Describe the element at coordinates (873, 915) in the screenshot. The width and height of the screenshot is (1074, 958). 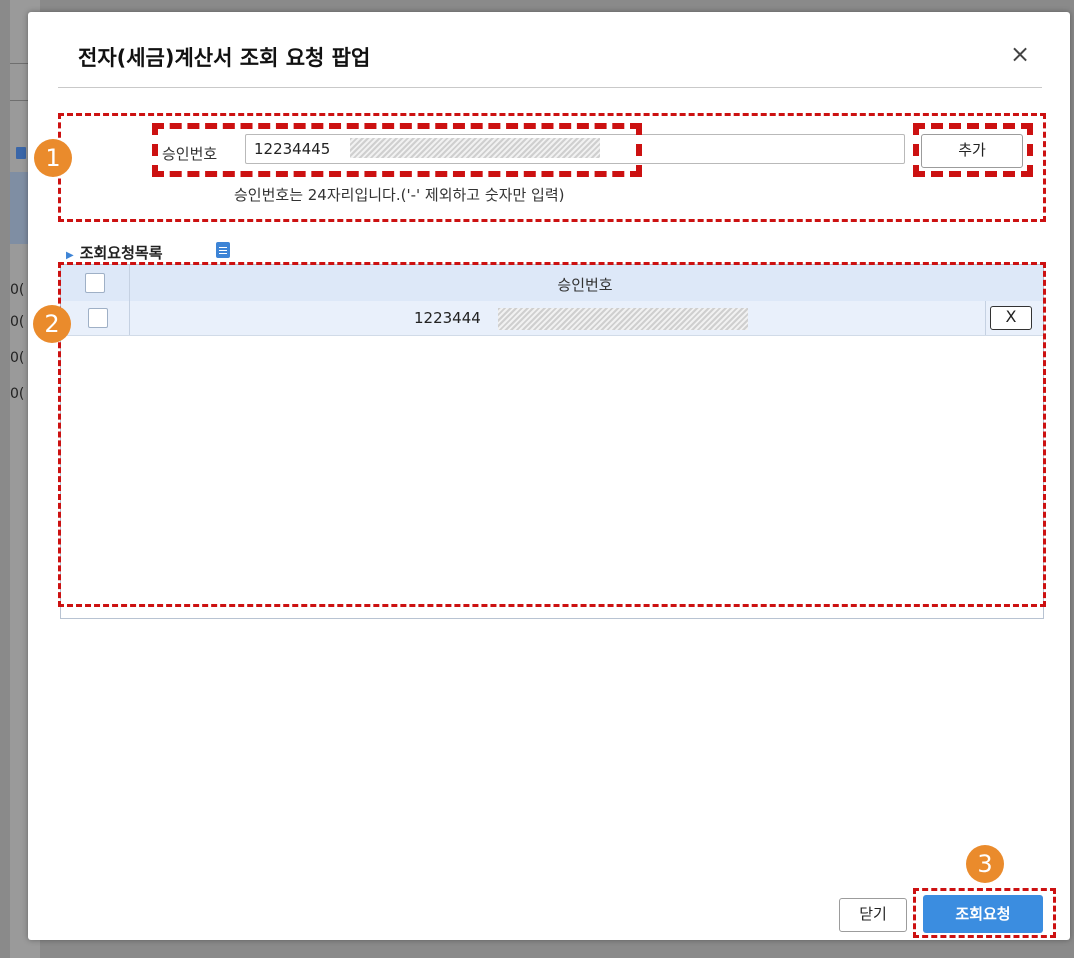
I see `close-button: 닫기` at that location.